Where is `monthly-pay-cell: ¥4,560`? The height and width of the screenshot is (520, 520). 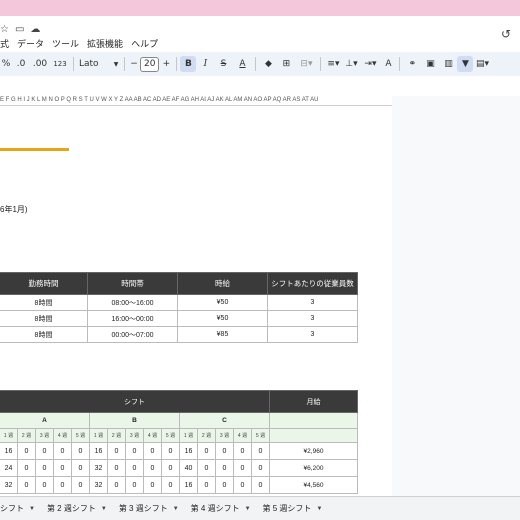 monthly-pay-cell: ¥4,560 is located at coordinates (313, 485).